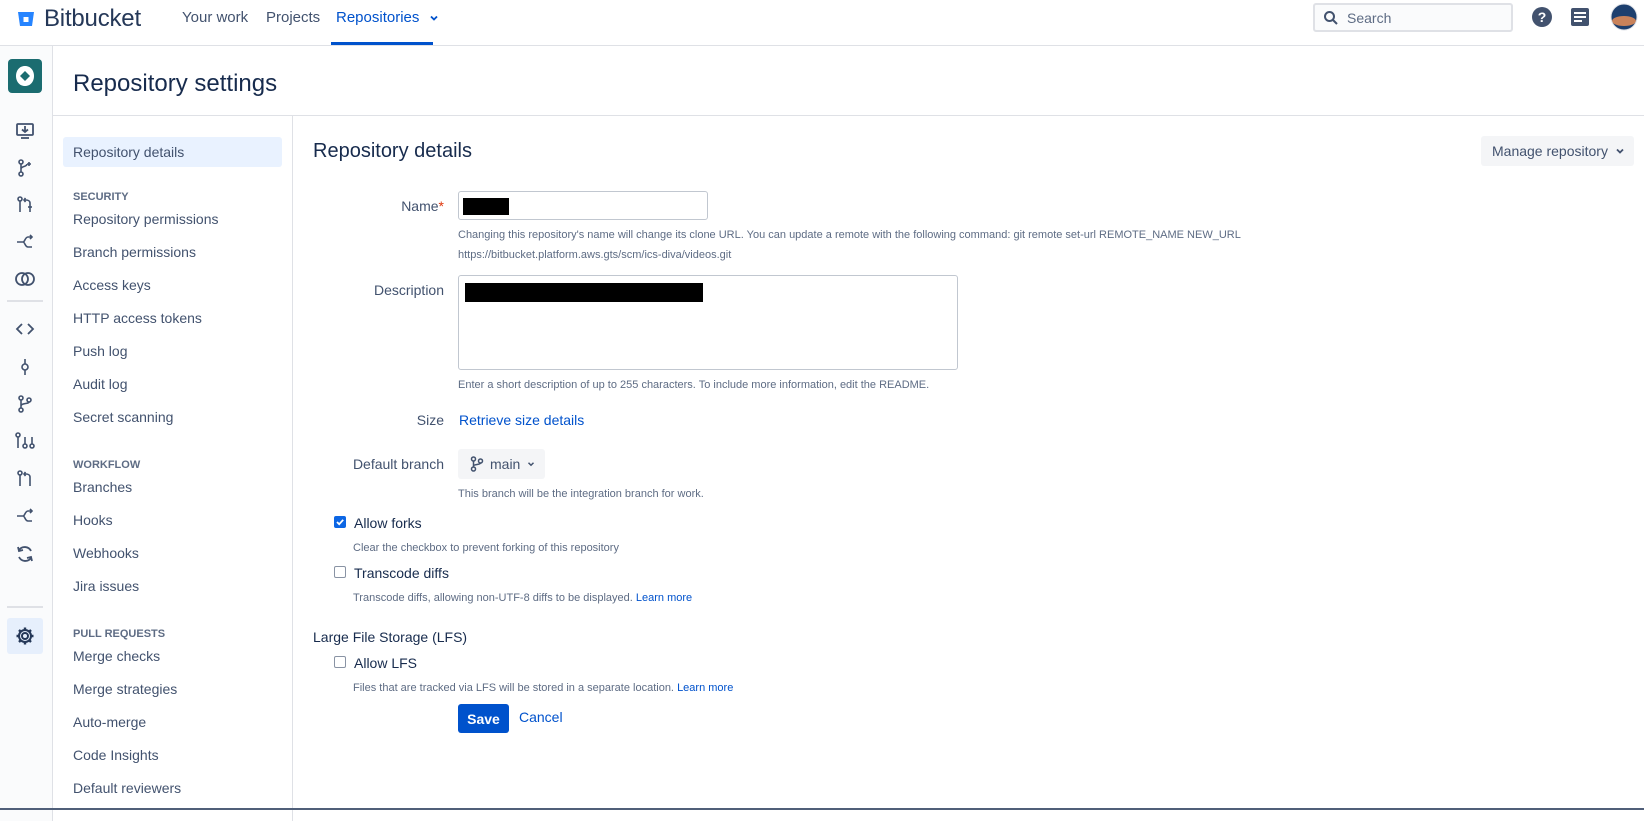  Describe the element at coordinates (101, 197) in the screenshot. I see `security-heading: SECURITY` at that location.